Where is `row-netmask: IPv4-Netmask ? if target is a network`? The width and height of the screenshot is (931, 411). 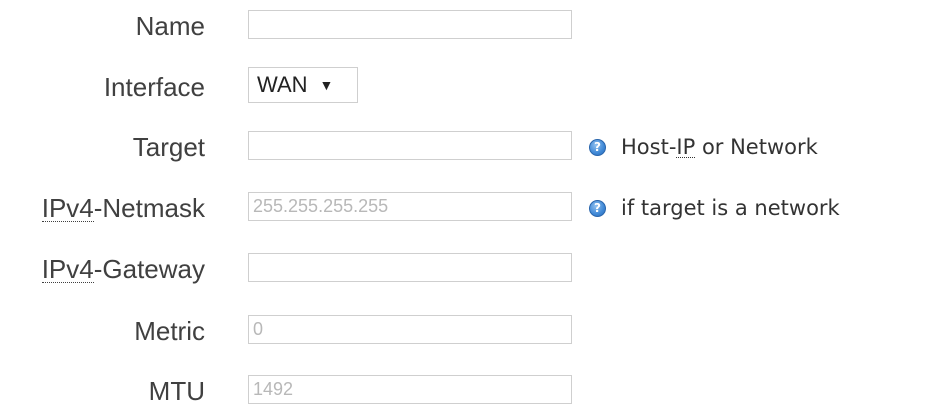
row-netmask: IPv4-Netmask ? if target is a network is located at coordinates (465, 208).